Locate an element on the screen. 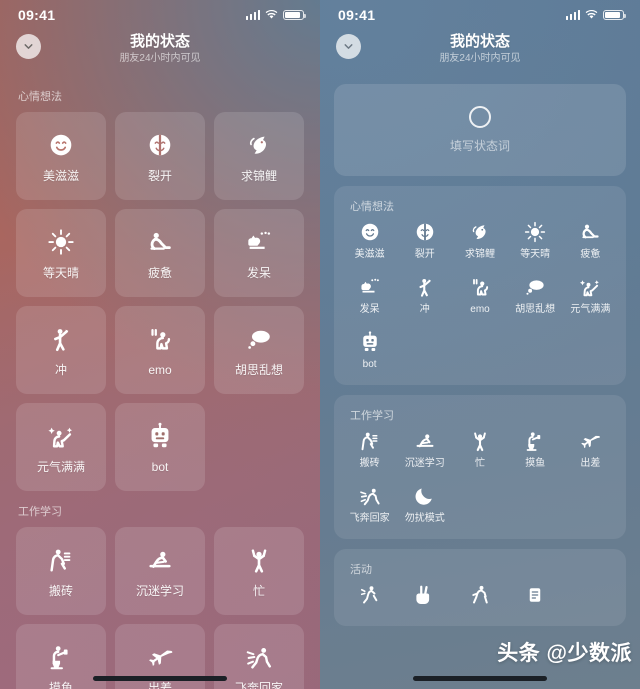 Image resolution: width=640 pixels, height=689 pixels. status-item: emo is located at coordinates (479, 295).